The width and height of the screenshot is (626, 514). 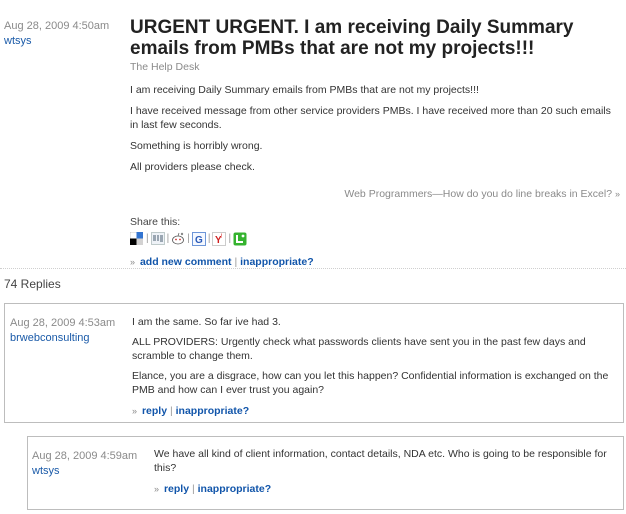 I want to click on reply-author-link: wtsys, so click(x=84, y=471).